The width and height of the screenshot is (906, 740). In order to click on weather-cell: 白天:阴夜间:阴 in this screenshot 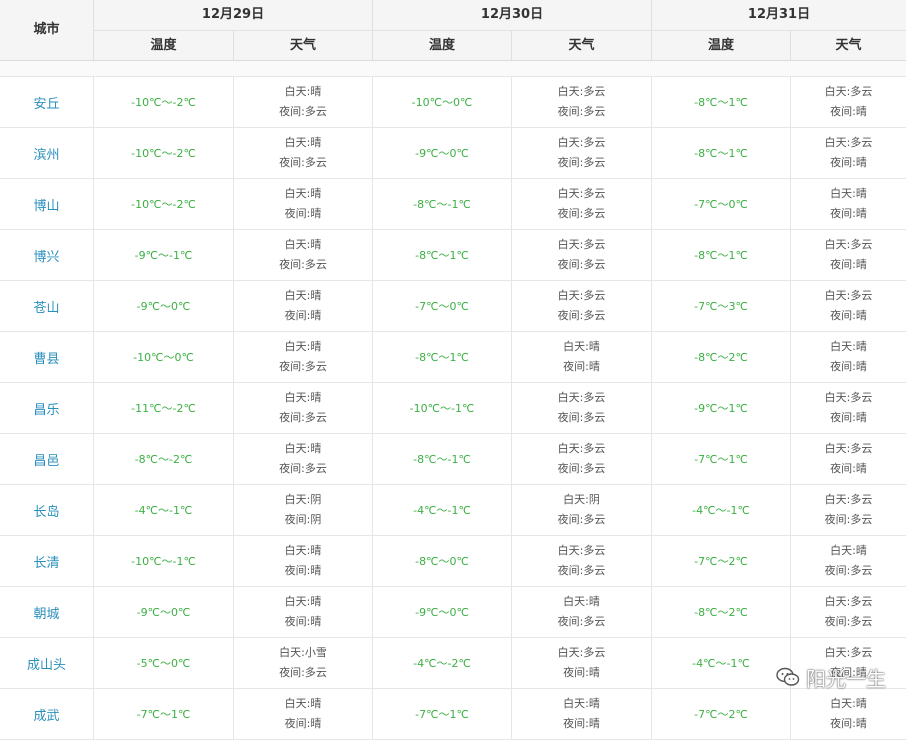, I will do `click(302, 510)`.